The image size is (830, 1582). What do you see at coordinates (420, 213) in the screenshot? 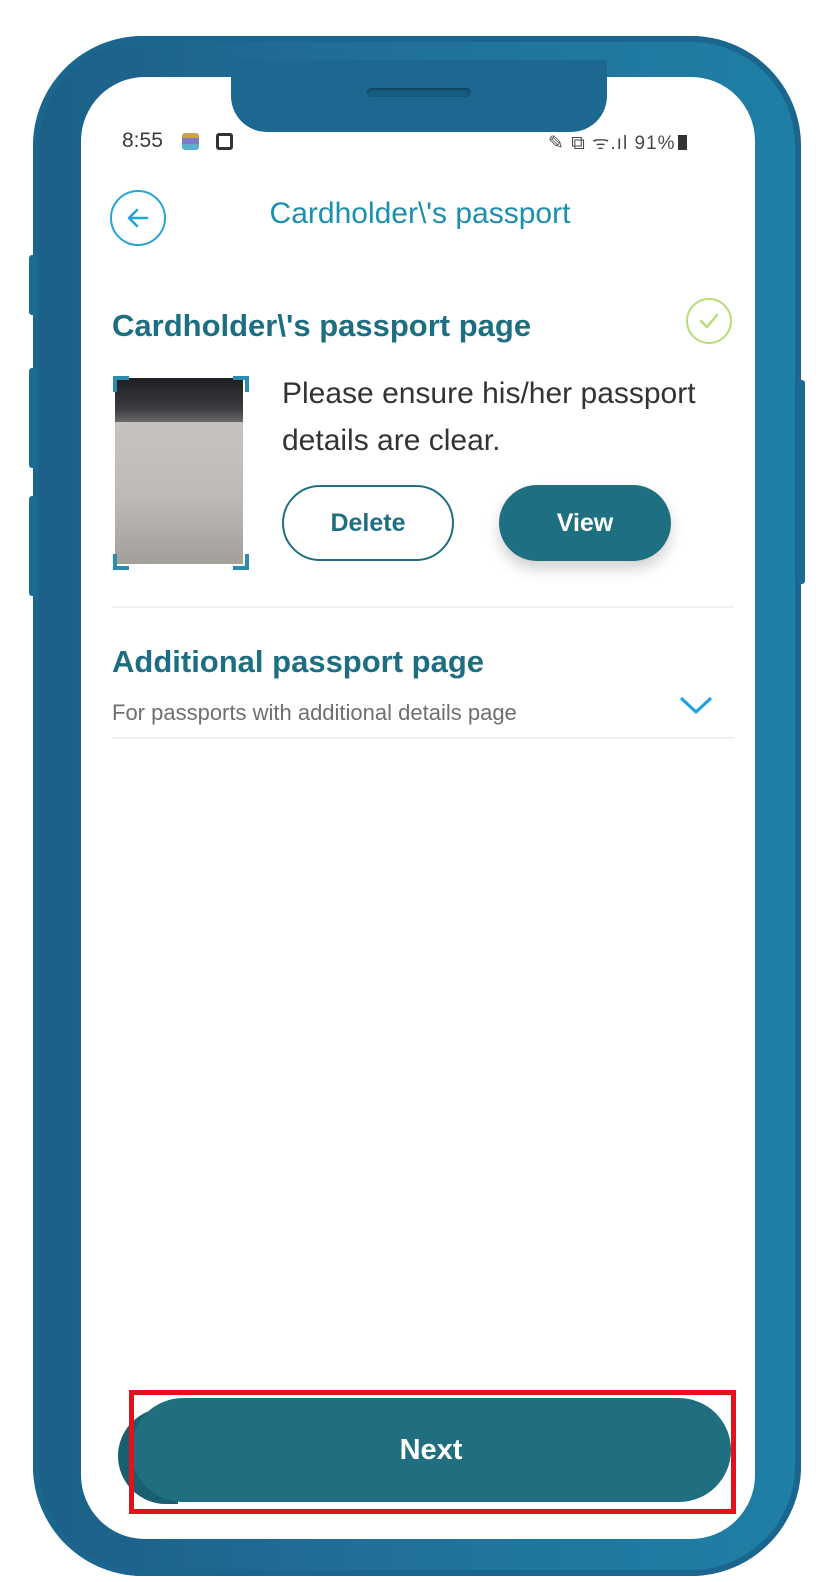
I see `page-title: Cardholder\'s passport` at bounding box center [420, 213].